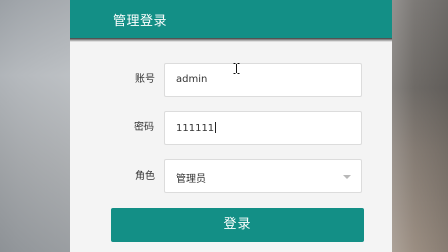  I want to click on role-selected-value: 管理员, so click(191, 179).